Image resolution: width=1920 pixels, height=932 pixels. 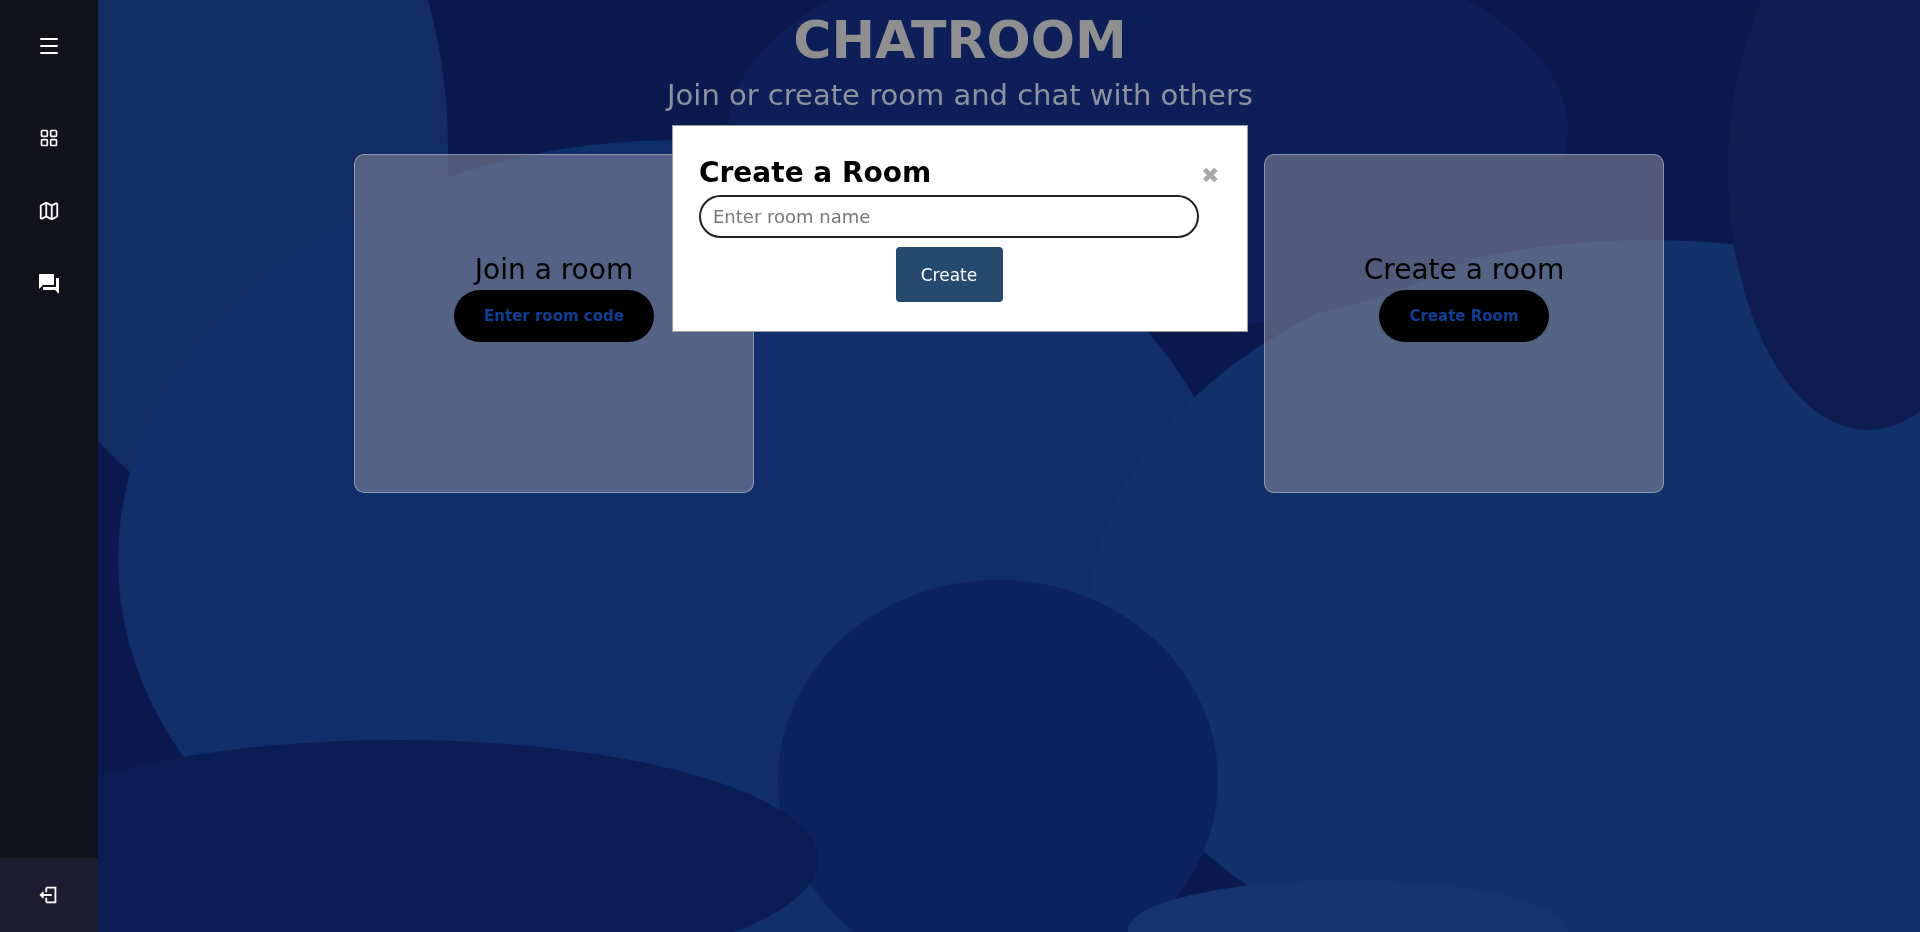 What do you see at coordinates (1210, 176) in the screenshot?
I see `close-button: ✖` at bounding box center [1210, 176].